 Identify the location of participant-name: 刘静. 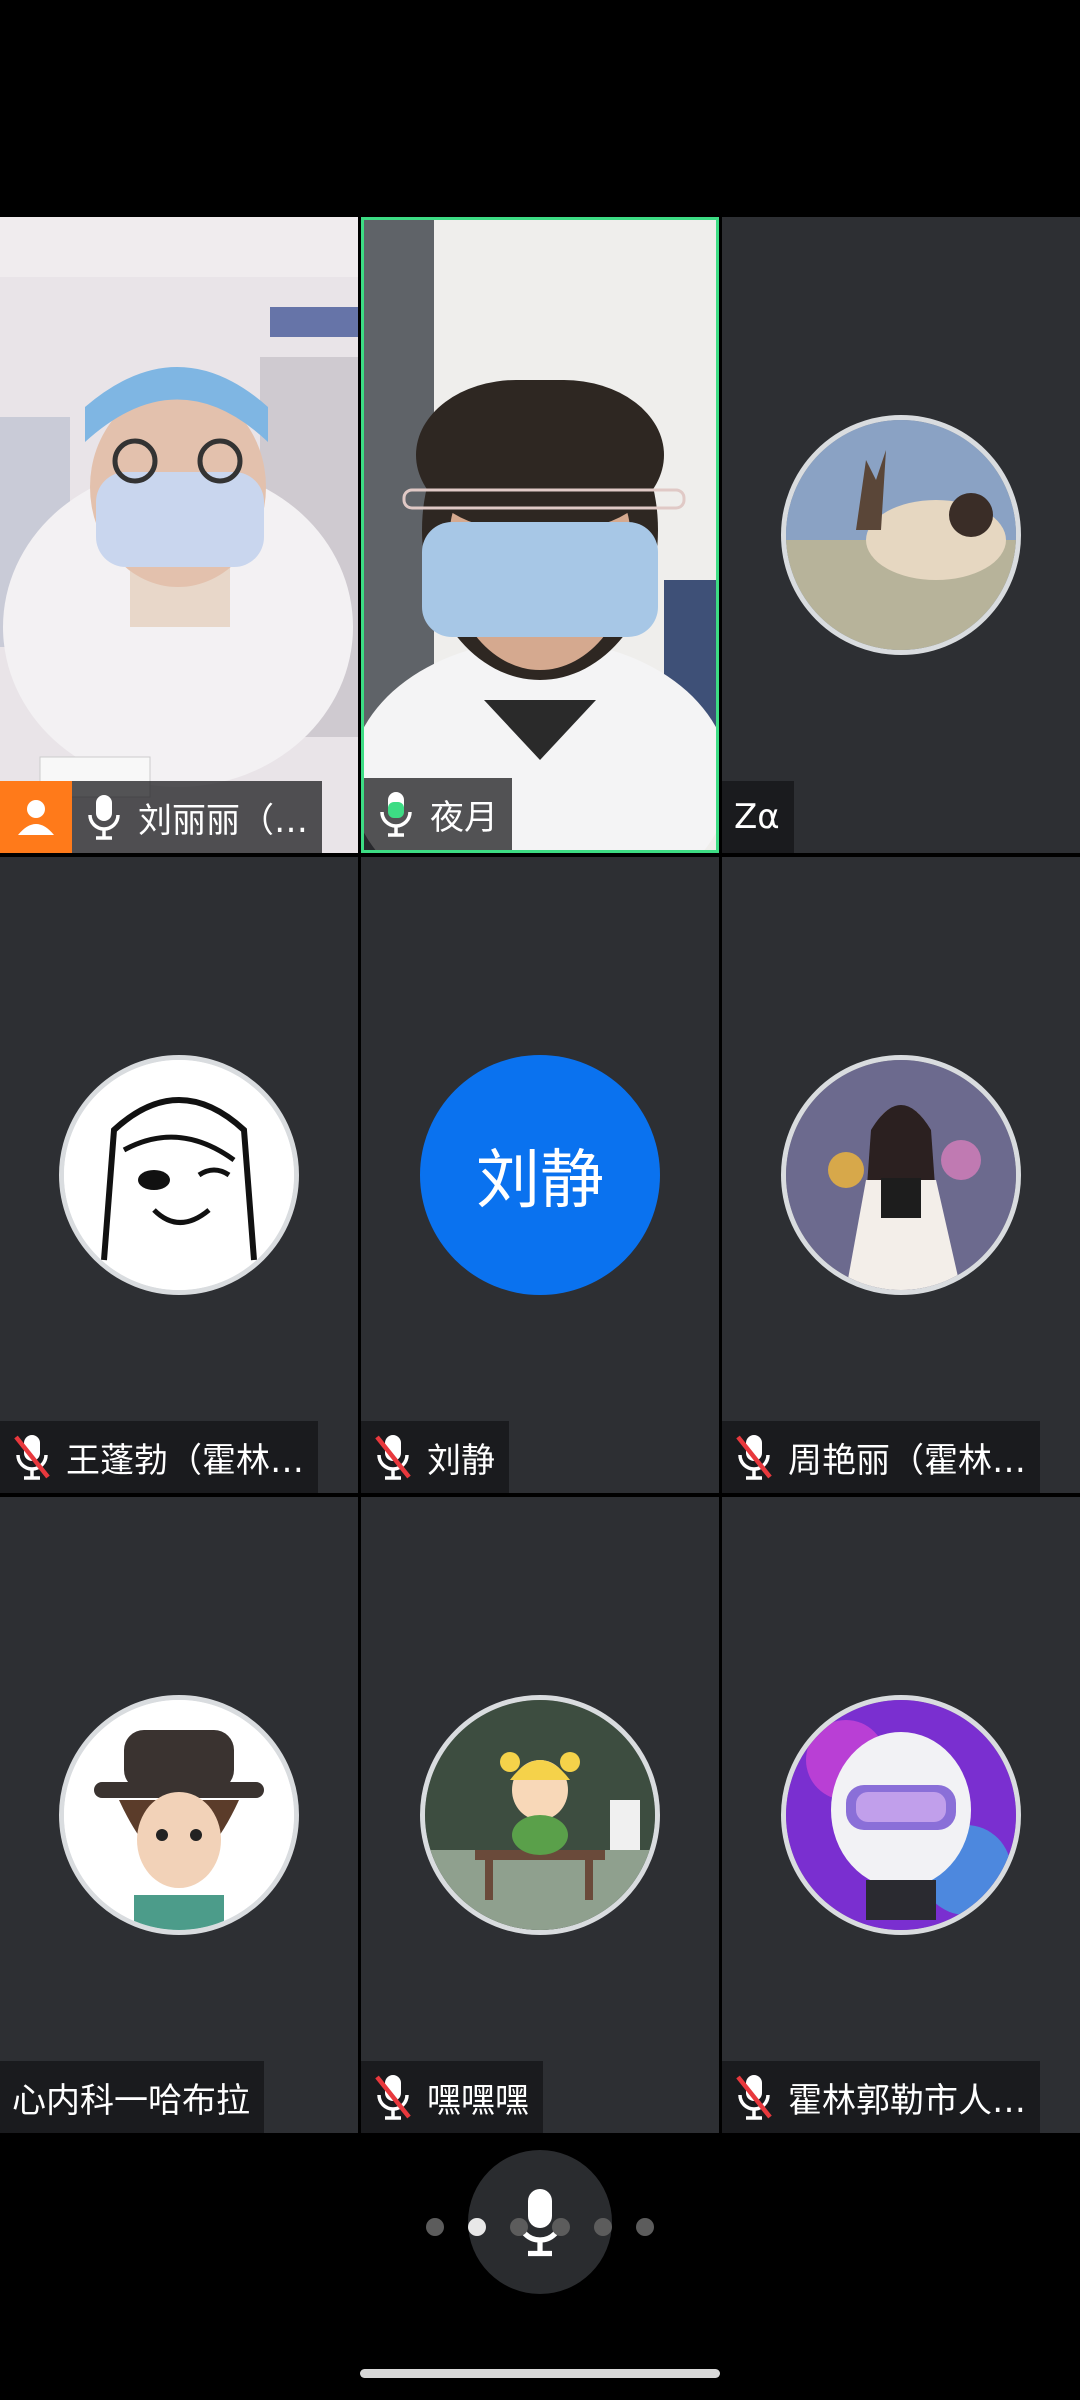
(461, 1460).